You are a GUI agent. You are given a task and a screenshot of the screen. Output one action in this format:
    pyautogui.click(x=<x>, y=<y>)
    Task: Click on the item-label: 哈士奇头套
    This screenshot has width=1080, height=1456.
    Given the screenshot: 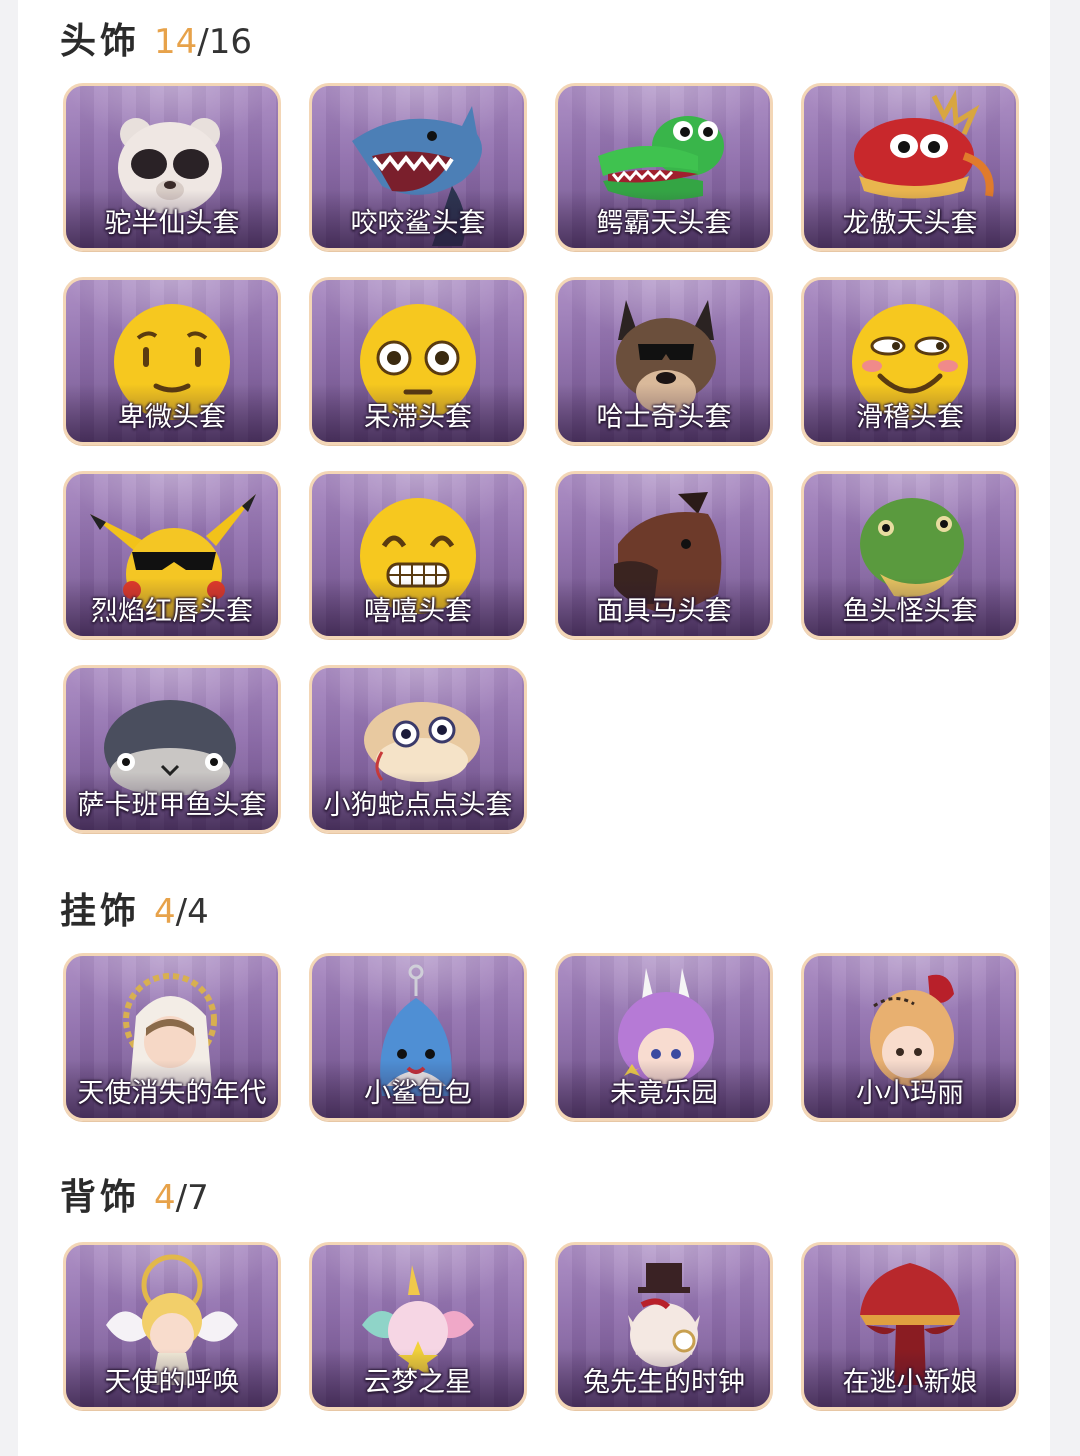 What is the action you would take?
    pyautogui.click(x=664, y=417)
    